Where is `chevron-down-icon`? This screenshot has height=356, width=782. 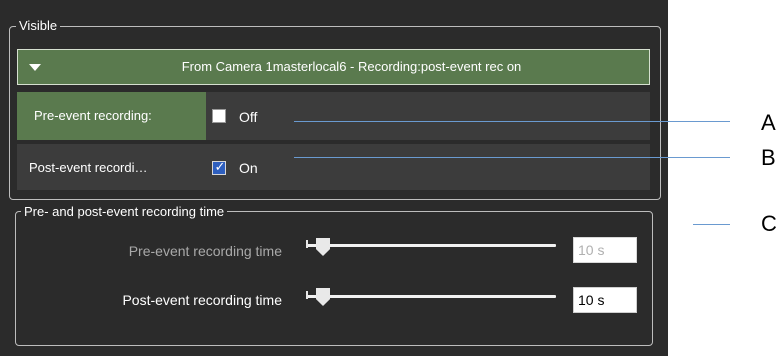
chevron-down-icon is located at coordinates (35, 67).